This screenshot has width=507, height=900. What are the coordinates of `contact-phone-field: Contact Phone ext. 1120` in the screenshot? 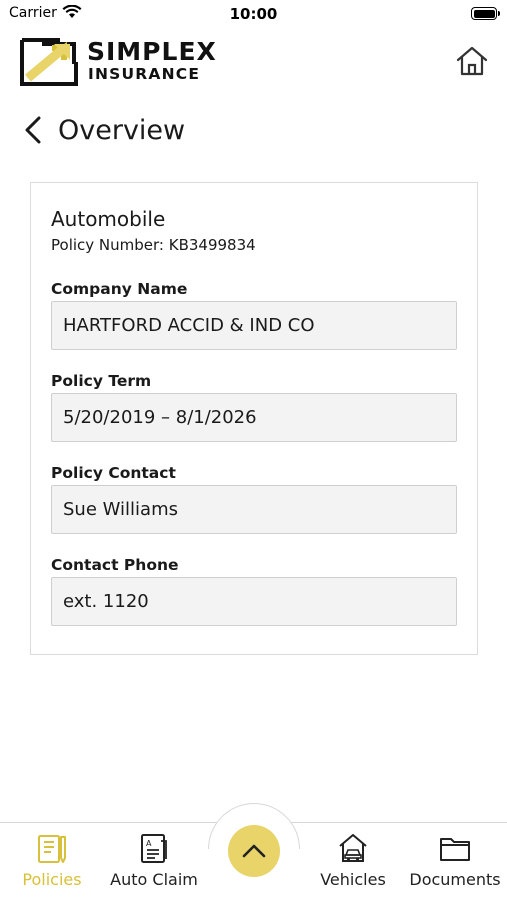 It's located at (254, 590).